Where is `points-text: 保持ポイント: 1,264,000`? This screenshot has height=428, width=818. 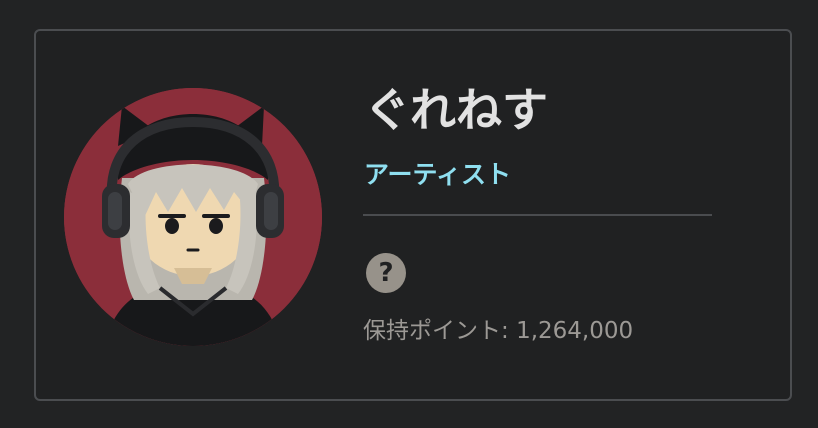 points-text: 保持ポイント: 1,264,000 is located at coordinates (498, 331).